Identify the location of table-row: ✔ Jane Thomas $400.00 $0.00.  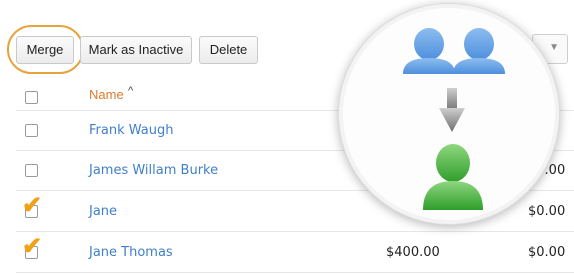
(295, 253).